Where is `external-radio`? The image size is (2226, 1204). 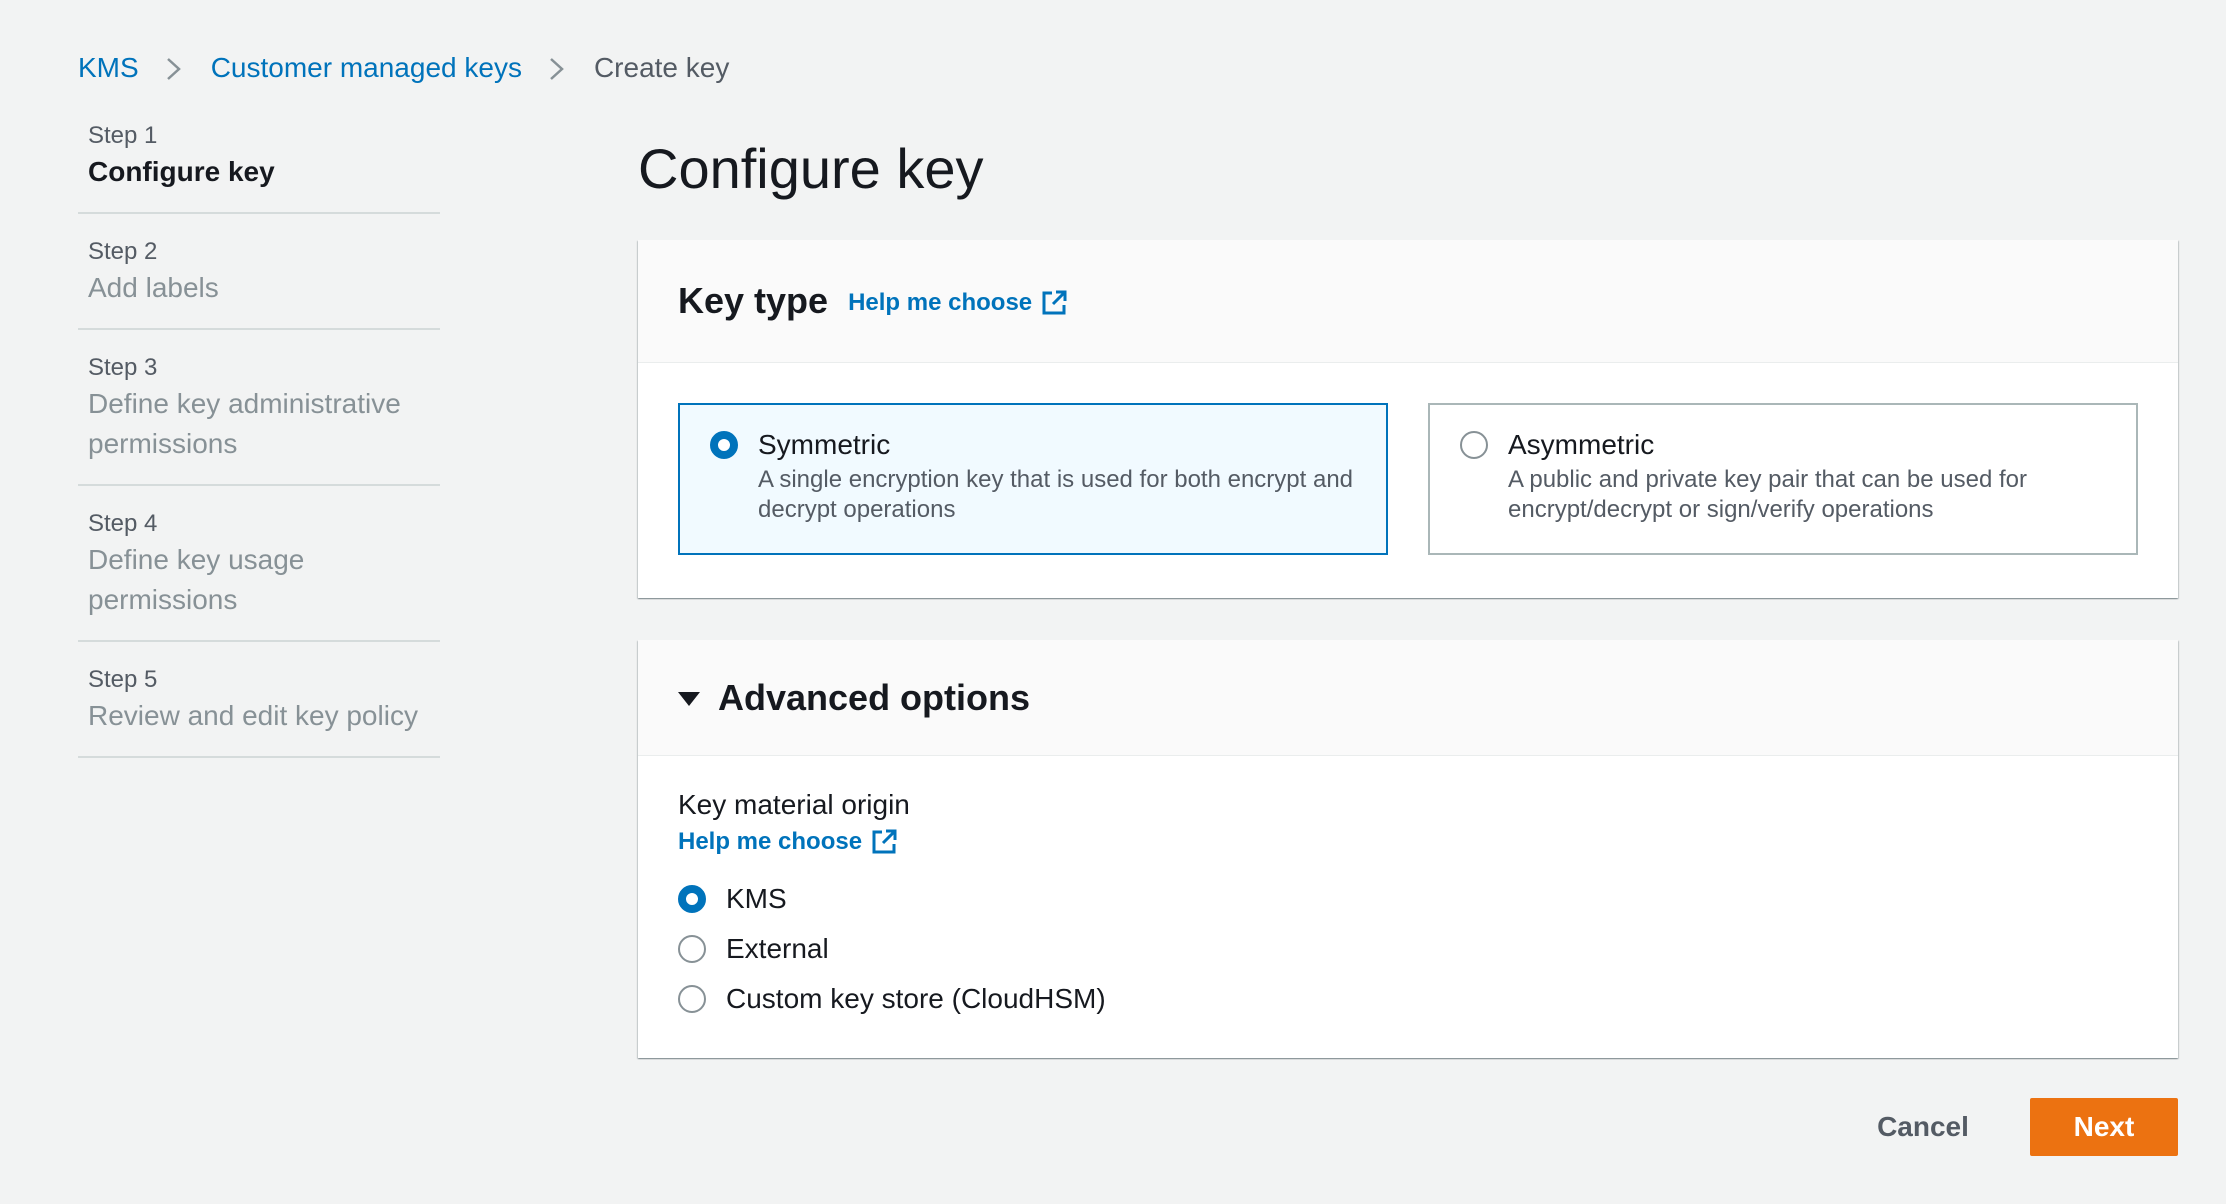
external-radio is located at coordinates (692, 949).